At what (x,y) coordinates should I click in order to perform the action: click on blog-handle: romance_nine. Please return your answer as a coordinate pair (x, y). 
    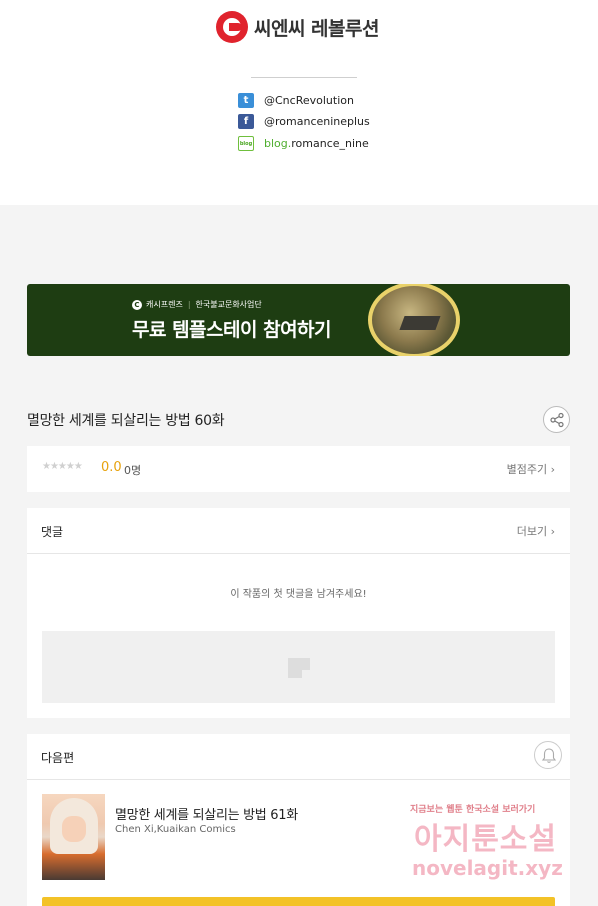
    Looking at the image, I should click on (330, 143).